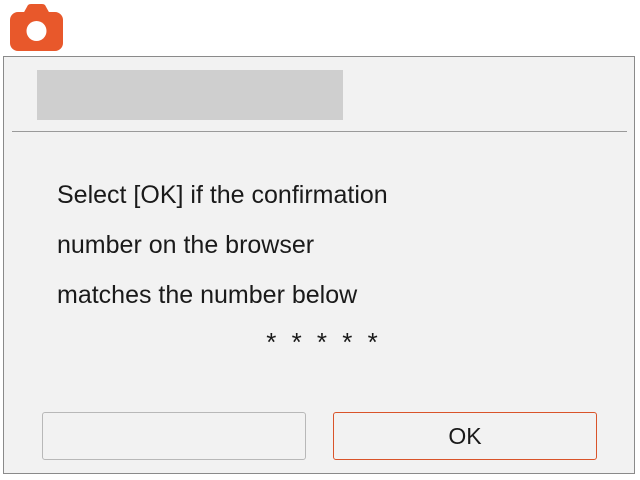  I want to click on title-divider, so click(319, 131).